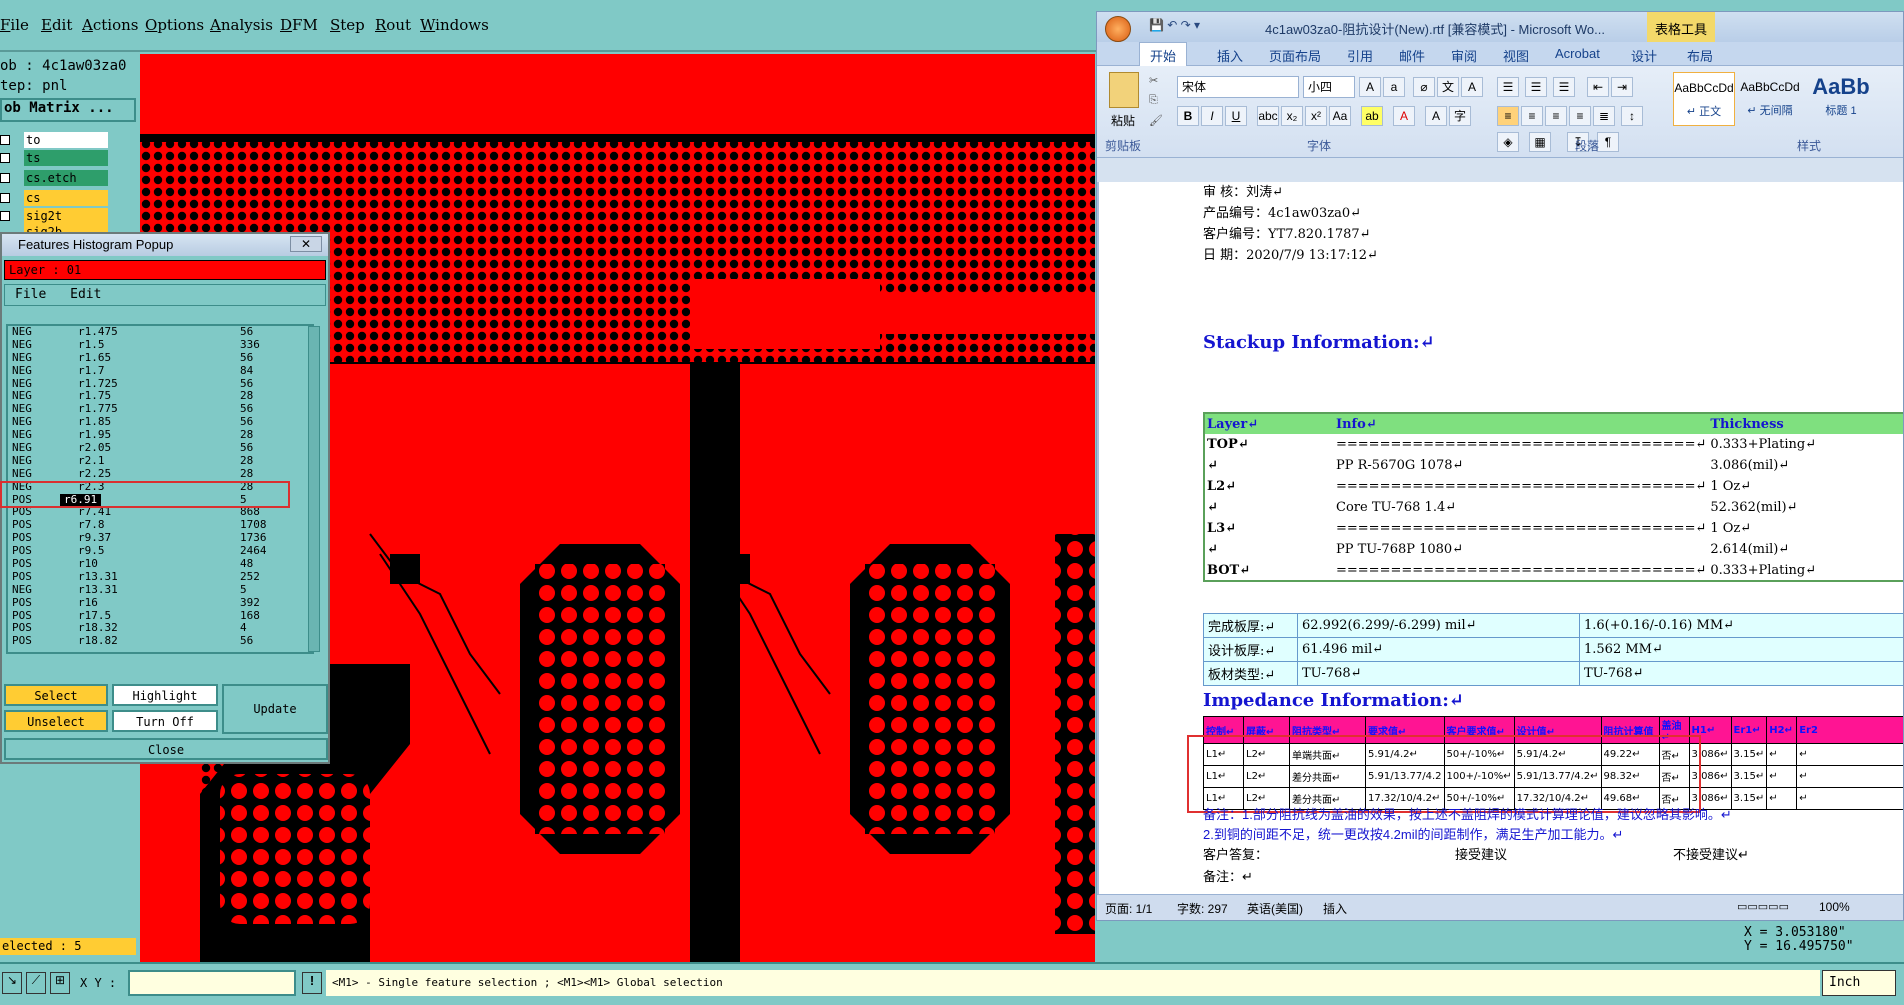 Image resolution: width=1904 pixels, height=1005 pixels. I want to click on layer-row: cs.etch, so click(70, 178).